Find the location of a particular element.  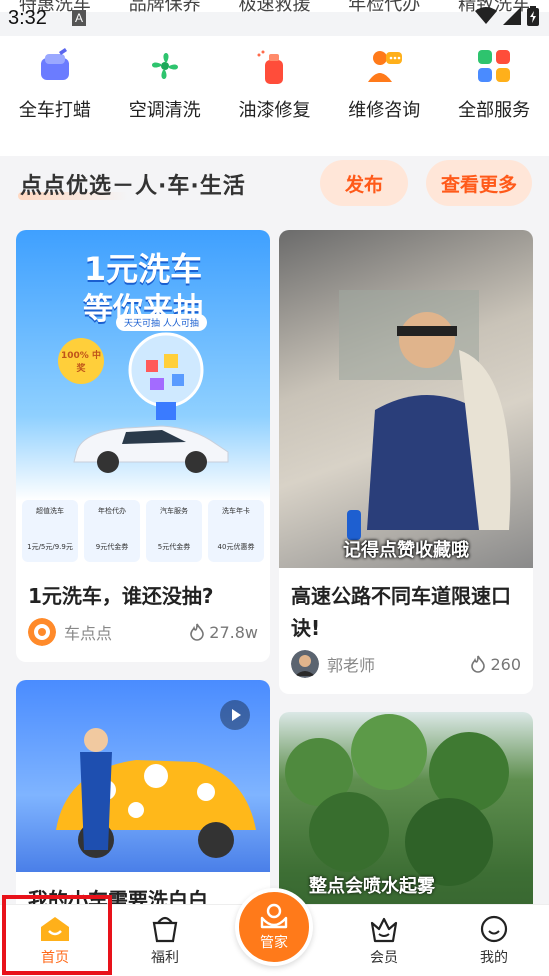

likes-value: 27.8w is located at coordinates (233, 632).